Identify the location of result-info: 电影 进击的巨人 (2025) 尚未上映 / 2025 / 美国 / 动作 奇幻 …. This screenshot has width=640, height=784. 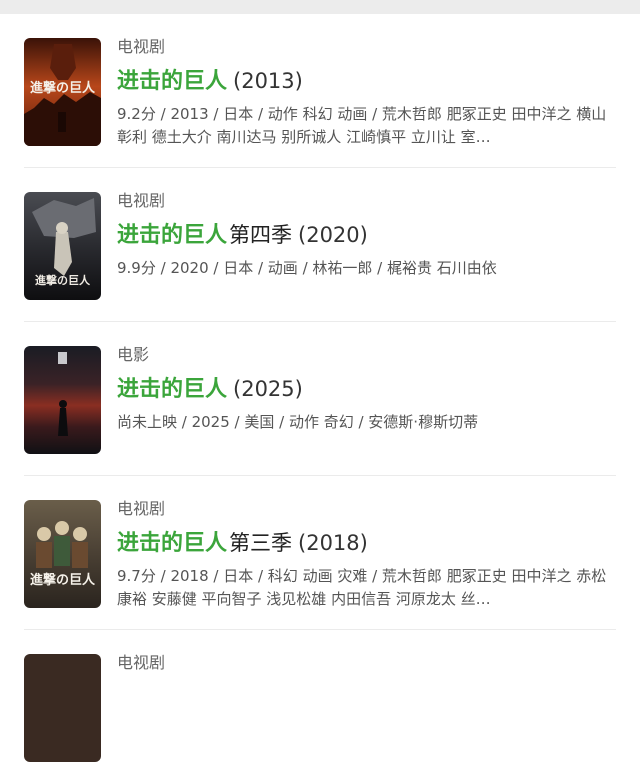
(366, 389).